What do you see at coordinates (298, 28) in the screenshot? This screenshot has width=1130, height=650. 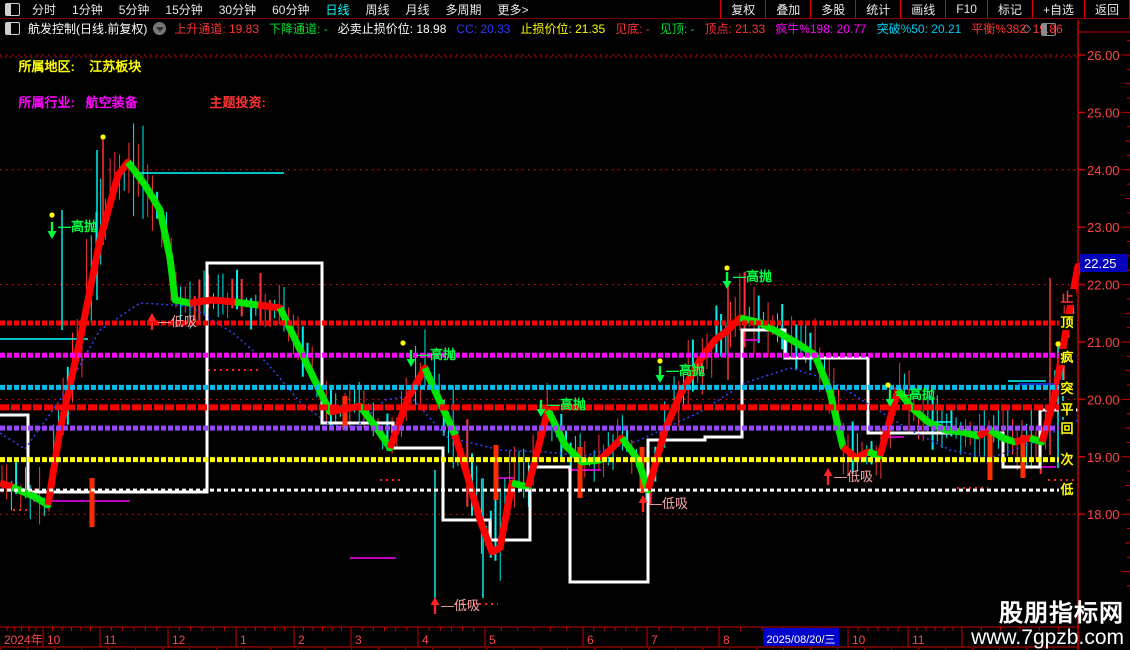 I see `field-下降通道: 下降通道: -` at bounding box center [298, 28].